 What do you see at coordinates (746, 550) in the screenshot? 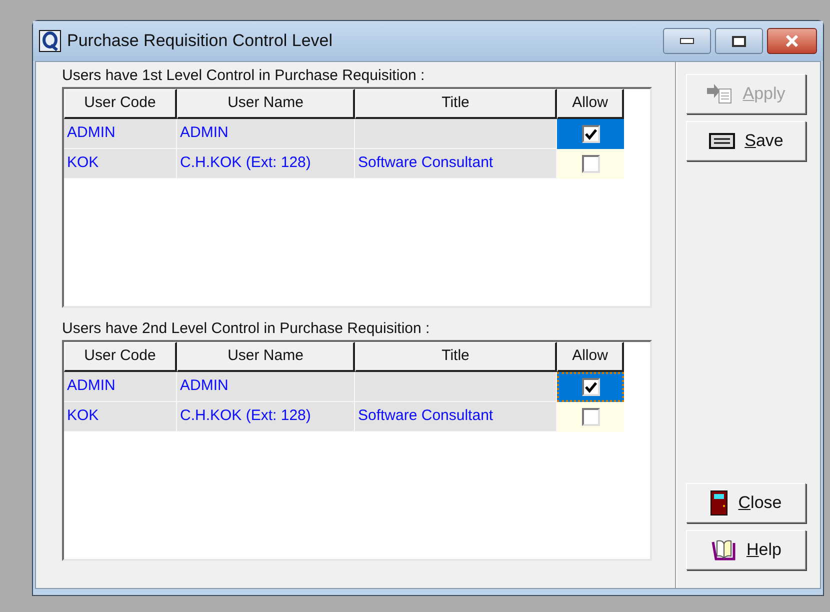
I see `help-button: Help` at bounding box center [746, 550].